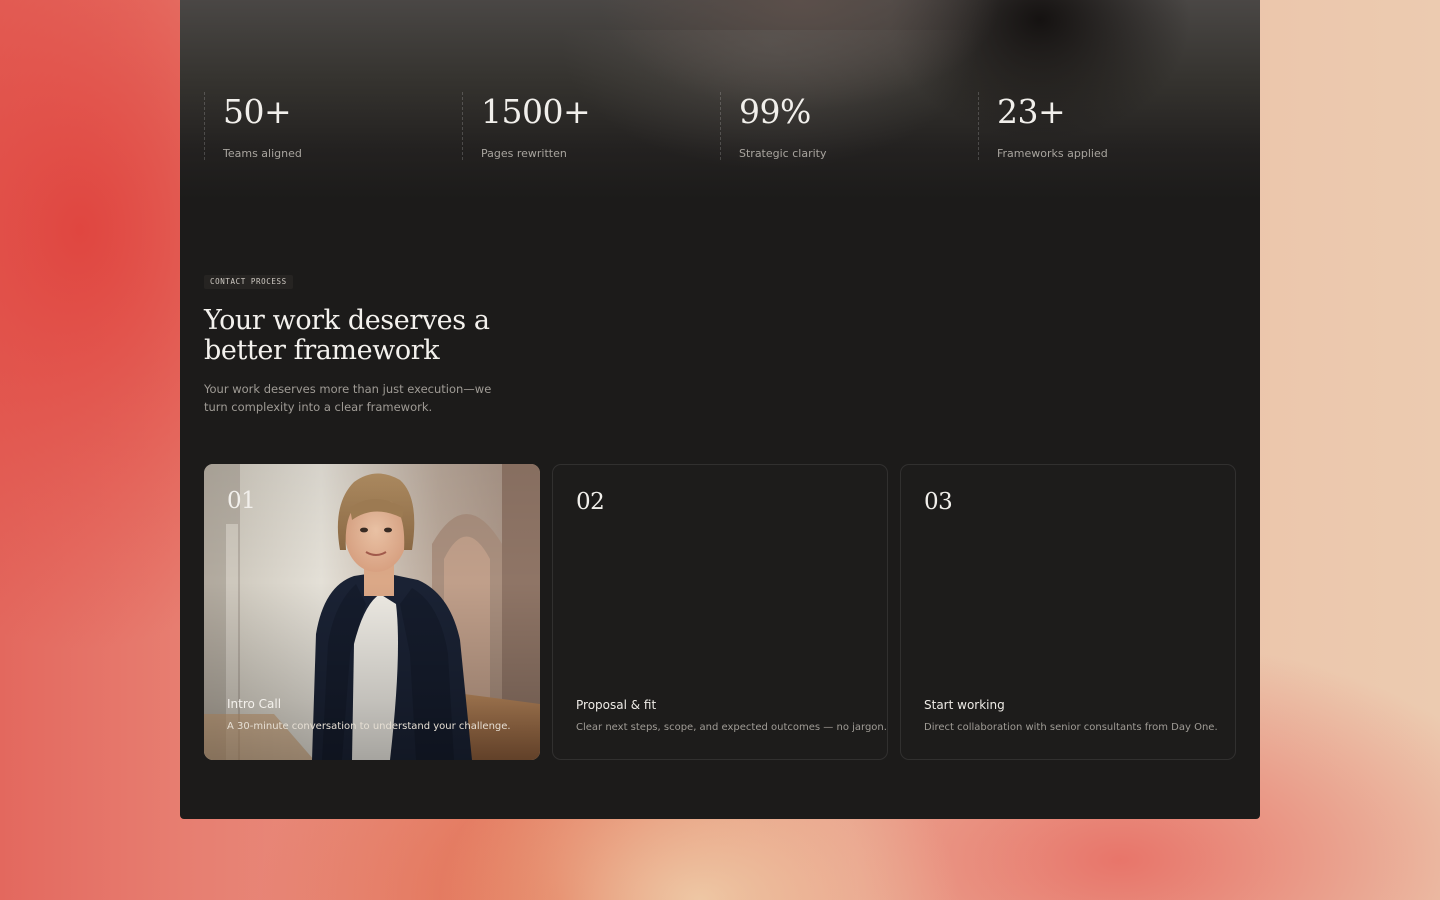 The image size is (1440, 900). What do you see at coordinates (775, 111) in the screenshot?
I see `stat-value: 99%` at bounding box center [775, 111].